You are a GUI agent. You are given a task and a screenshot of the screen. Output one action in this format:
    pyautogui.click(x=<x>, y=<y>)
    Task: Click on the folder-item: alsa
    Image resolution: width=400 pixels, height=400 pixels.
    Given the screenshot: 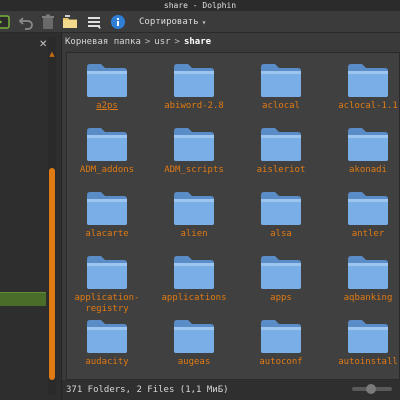 What is the action you would take?
    pyautogui.click(x=281, y=213)
    